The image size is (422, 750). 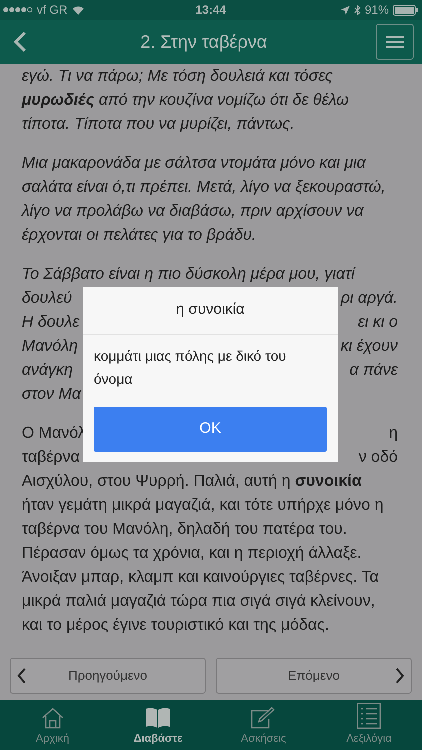 What do you see at coordinates (186, 101) in the screenshot?
I see `paragraph-line: μυρωδιές από την κουζίνα νομίζω ότι δε θέλω` at bounding box center [186, 101].